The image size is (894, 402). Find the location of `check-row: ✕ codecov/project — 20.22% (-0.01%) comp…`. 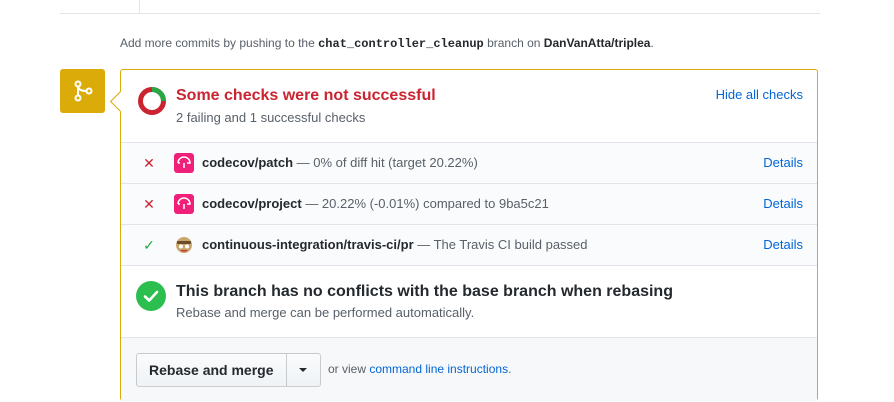

check-row: ✕ codecov/project — 20.22% (-0.01%) comp… is located at coordinates (469, 203).